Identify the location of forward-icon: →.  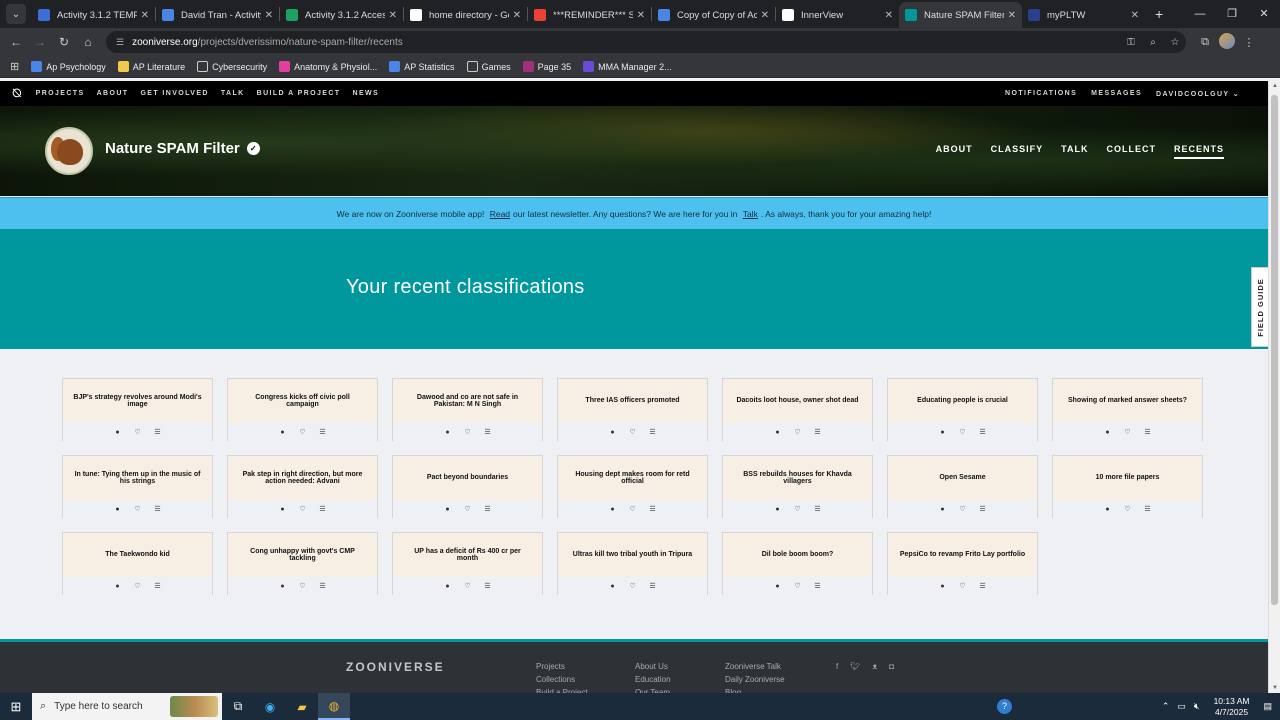
(40, 42).